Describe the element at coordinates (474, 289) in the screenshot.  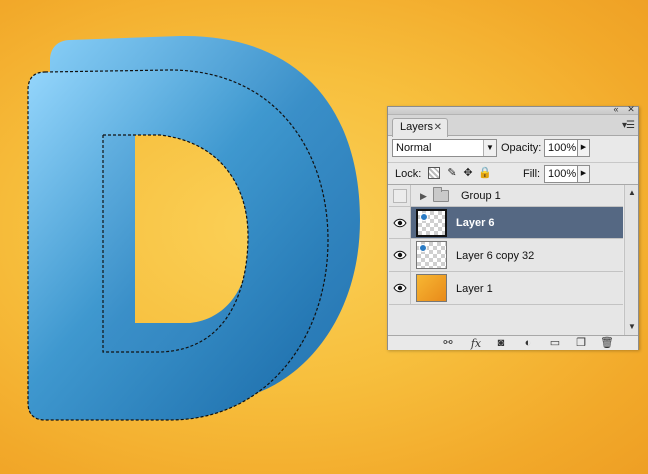
I see `layer-name: Layer 1` at that location.